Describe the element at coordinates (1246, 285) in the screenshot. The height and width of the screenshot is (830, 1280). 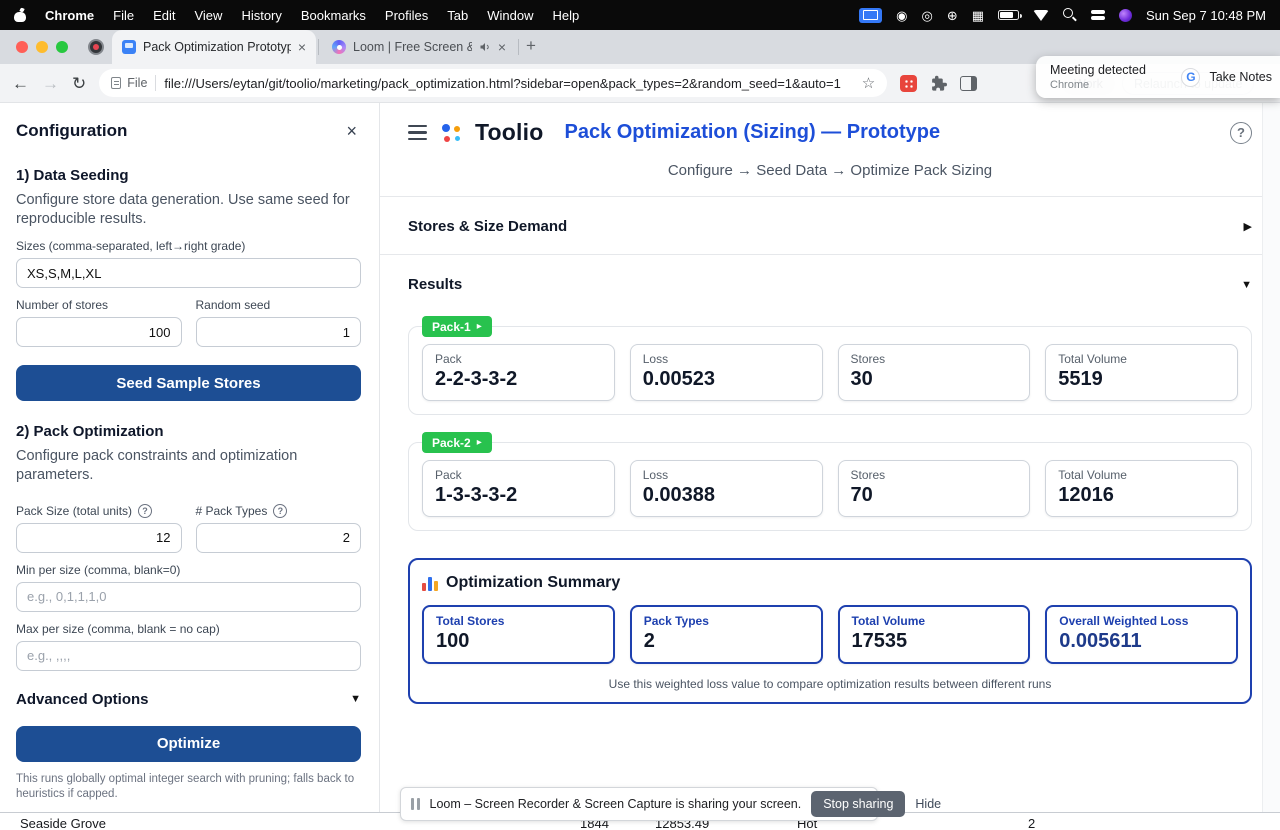
I see `chevron-down-icon: ▼` at that location.